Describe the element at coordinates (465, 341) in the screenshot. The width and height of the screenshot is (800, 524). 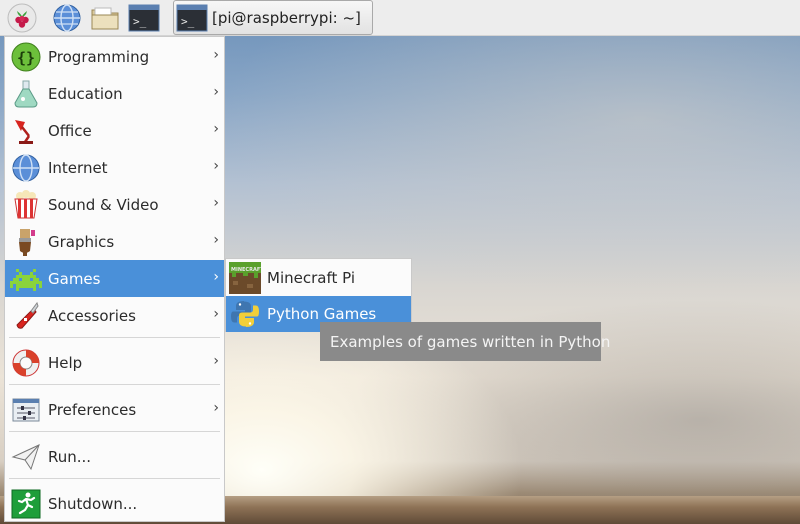
I see `tooltip: Examples of games written in Python` at that location.